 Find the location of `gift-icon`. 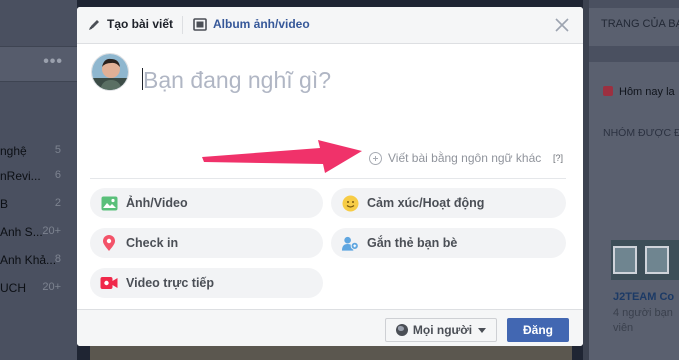

gift-icon is located at coordinates (608, 91).